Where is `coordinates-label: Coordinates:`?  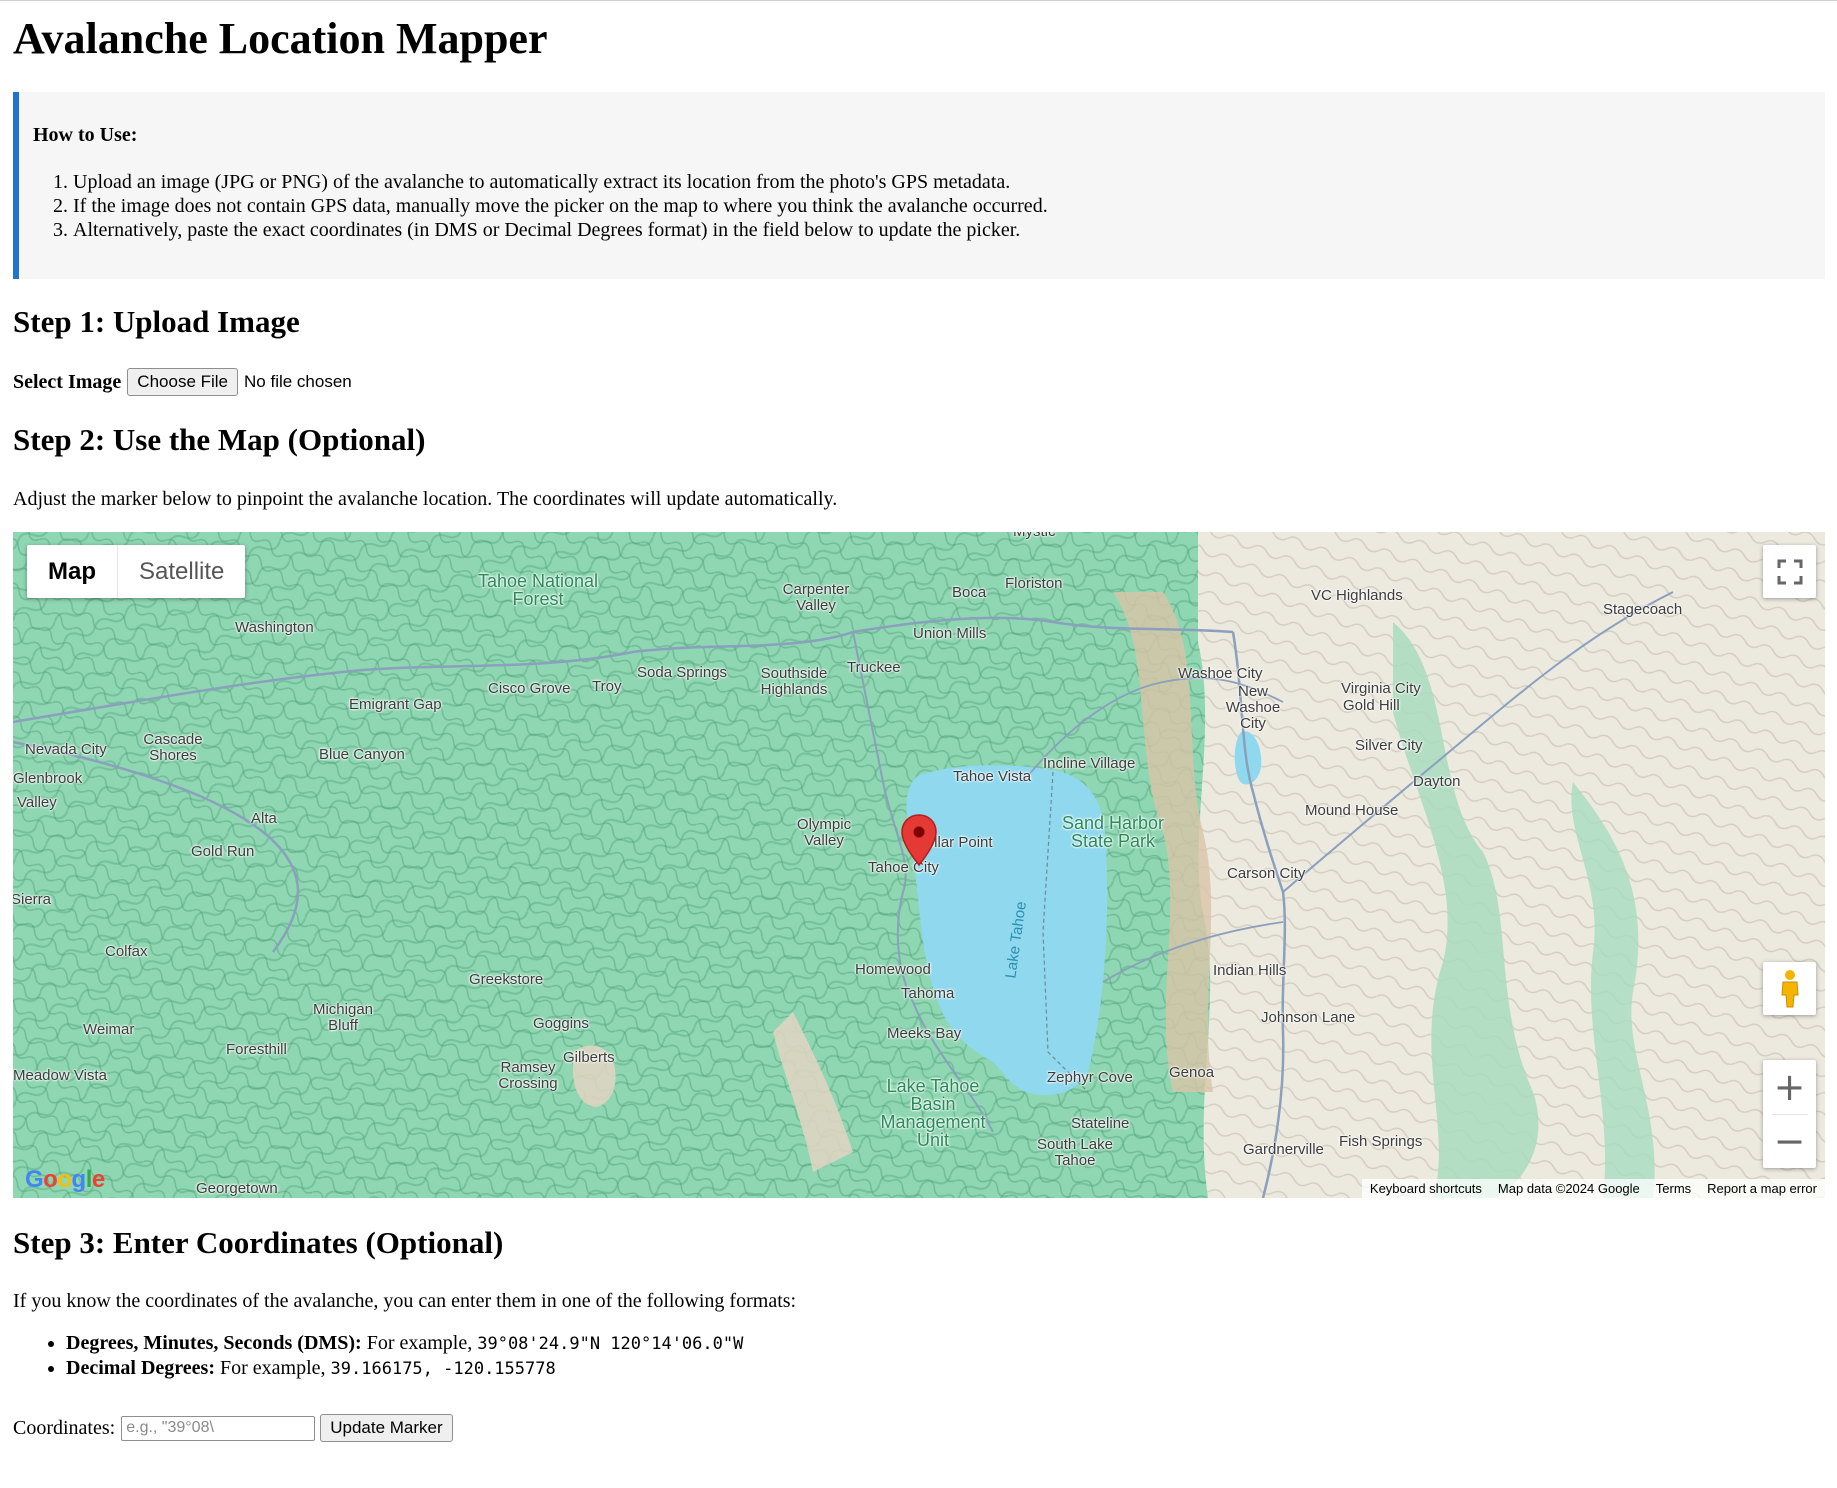
coordinates-label: Coordinates: is located at coordinates (64, 1427).